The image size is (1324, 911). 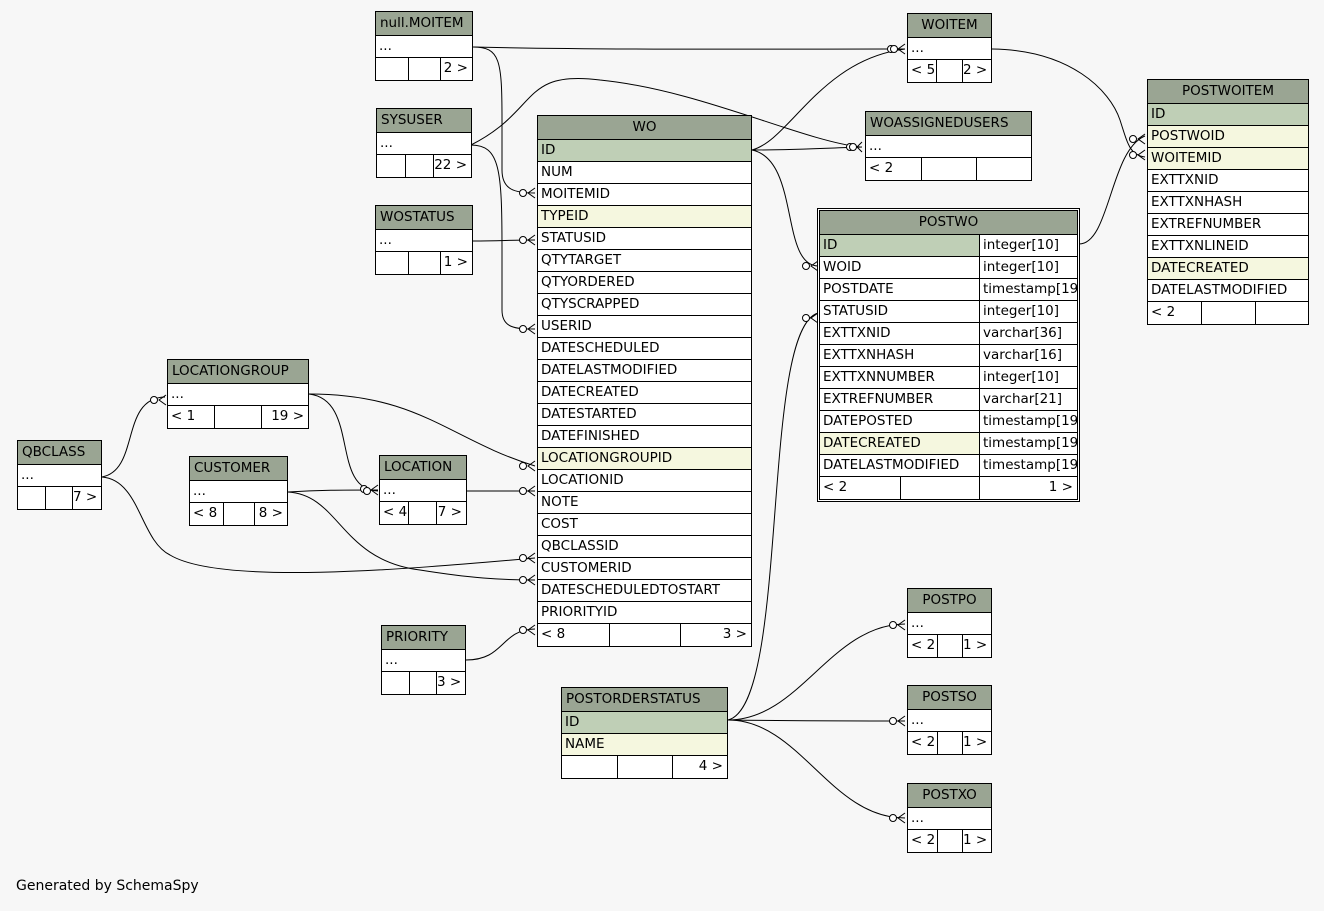 What do you see at coordinates (1228, 269) in the screenshot?
I see `column-row: DATECREATED` at bounding box center [1228, 269].